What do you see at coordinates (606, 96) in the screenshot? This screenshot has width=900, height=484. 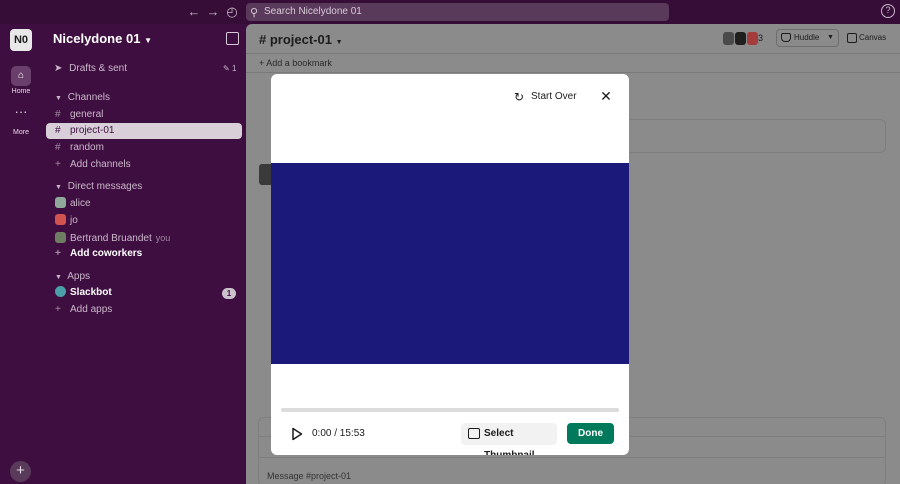 I see `close-icon: ✕` at bounding box center [606, 96].